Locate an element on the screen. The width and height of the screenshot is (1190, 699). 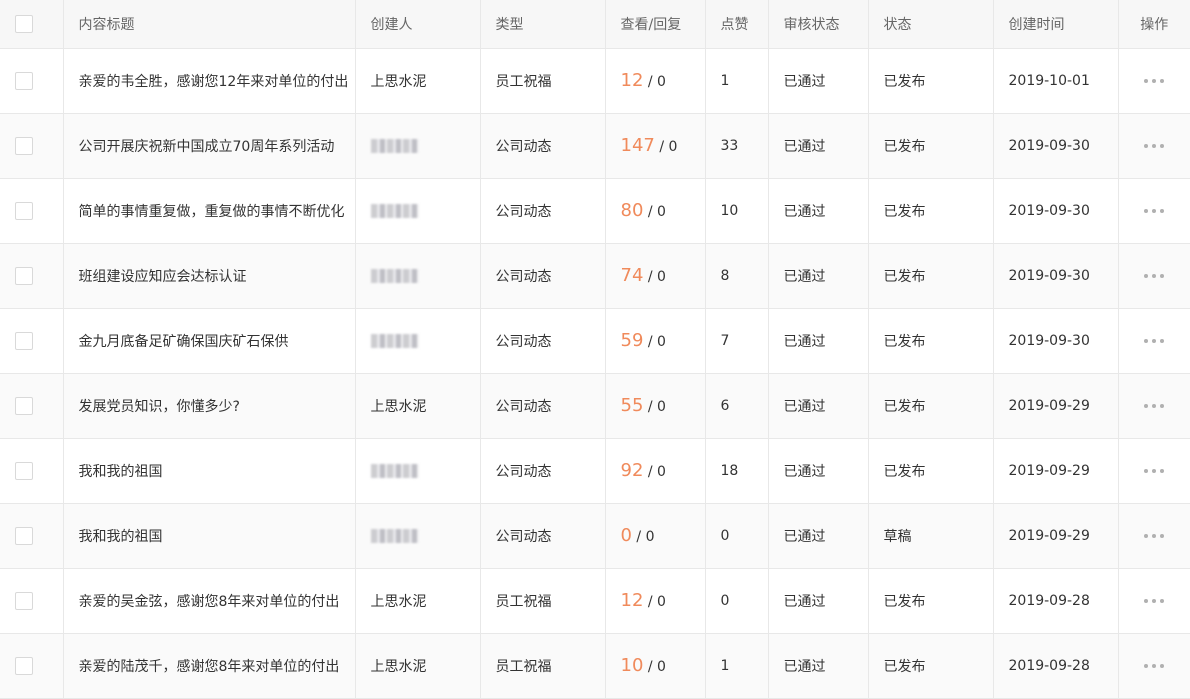
select-all-checkbox is located at coordinates (24, 23).